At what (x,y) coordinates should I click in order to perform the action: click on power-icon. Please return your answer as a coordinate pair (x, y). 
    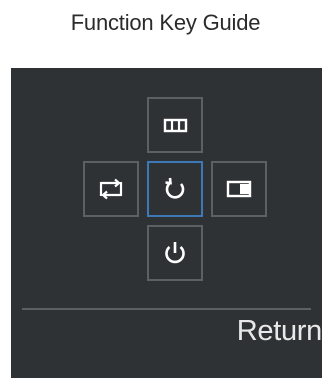
    Looking at the image, I should click on (175, 253).